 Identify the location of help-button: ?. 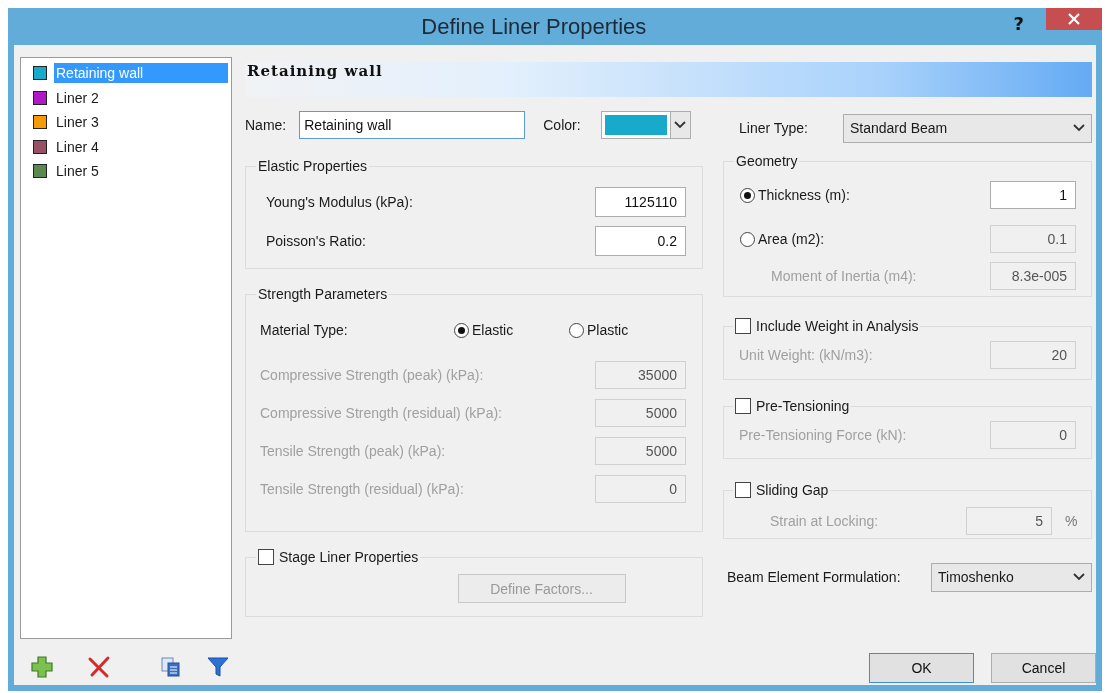
(1018, 23).